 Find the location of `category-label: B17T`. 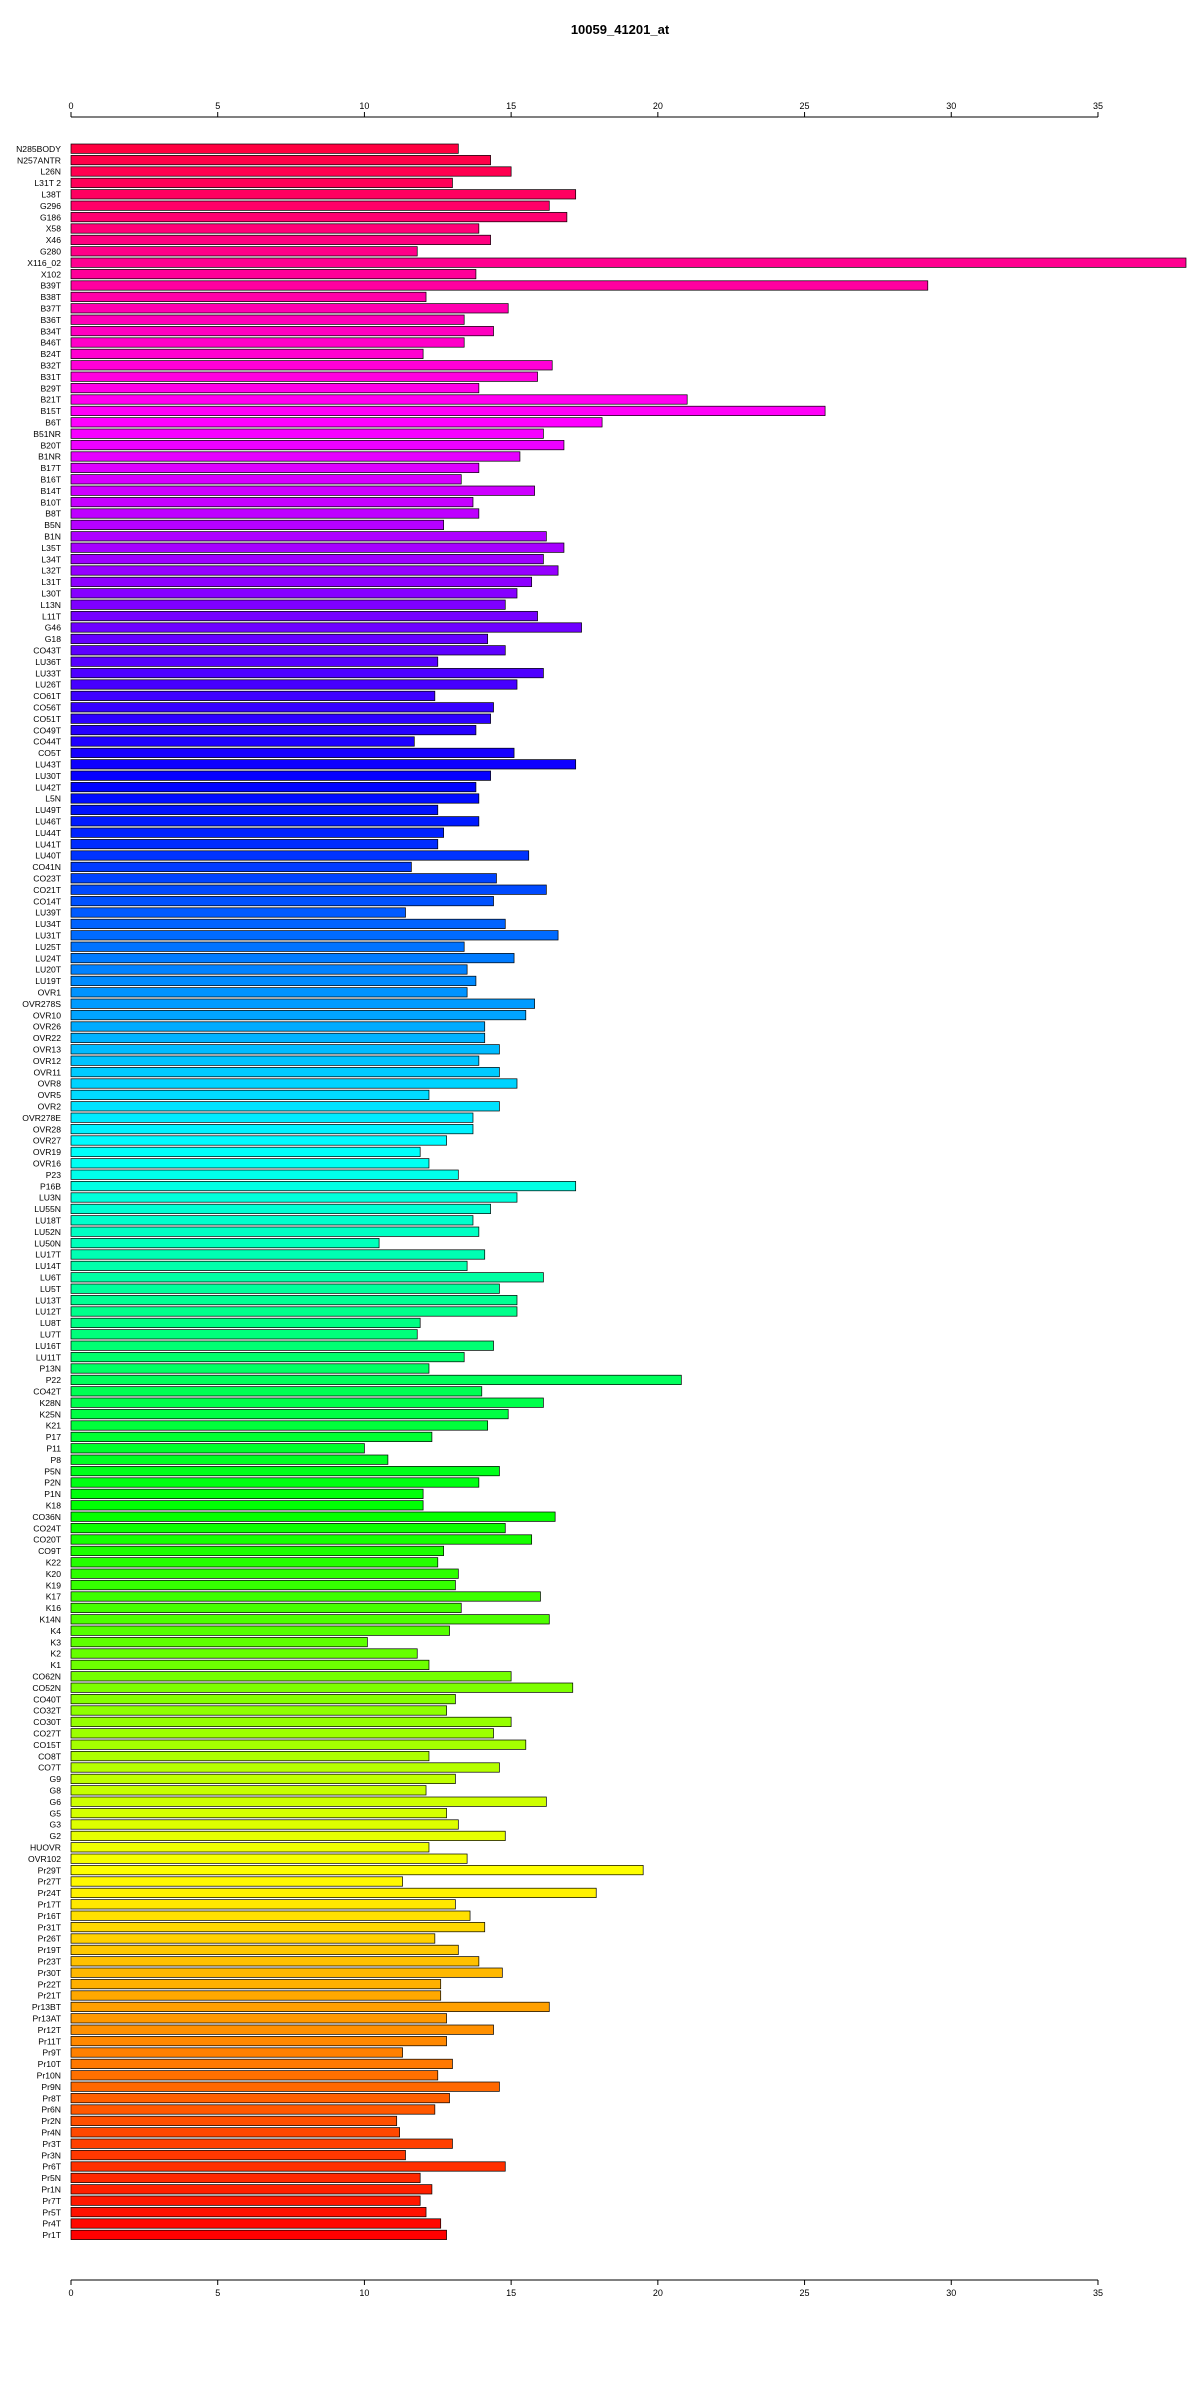

category-label: B17T is located at coordinates (50, 468).